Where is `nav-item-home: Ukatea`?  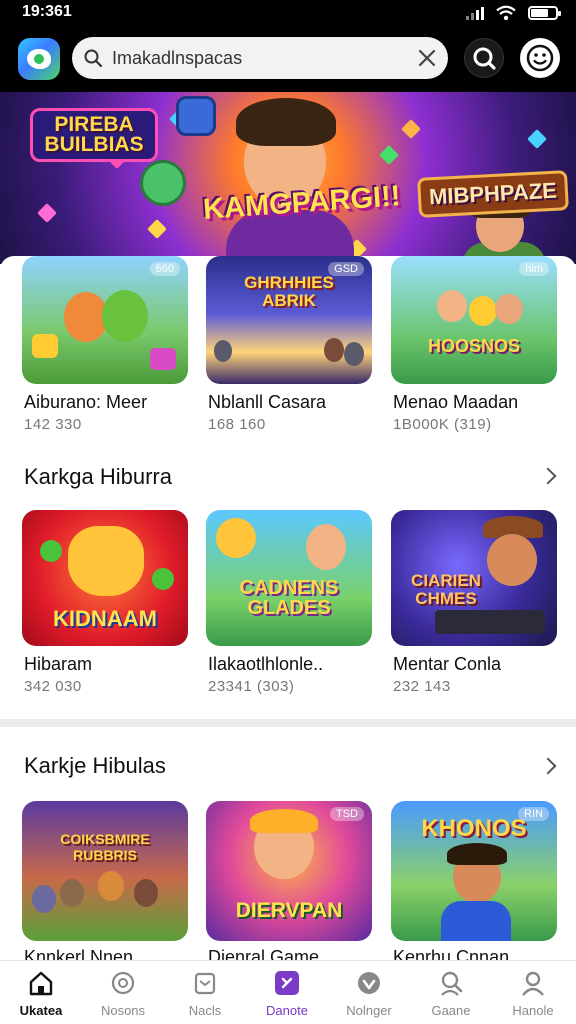 nav-item-home: Ukatea is located at coordinates (41, 994).